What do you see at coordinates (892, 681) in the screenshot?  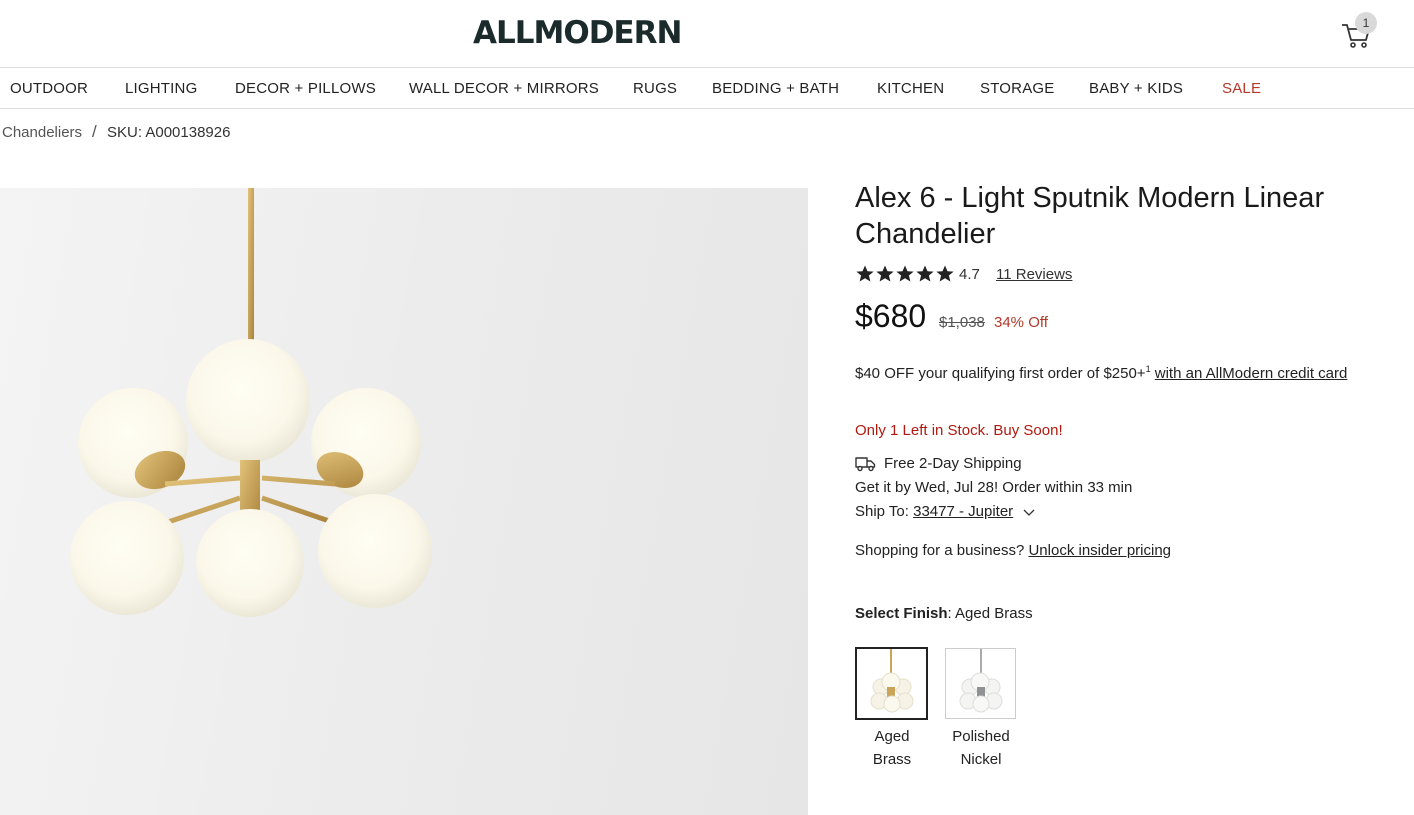 I see `aged-brass-thumbnail` at bounding box center [892, 681].